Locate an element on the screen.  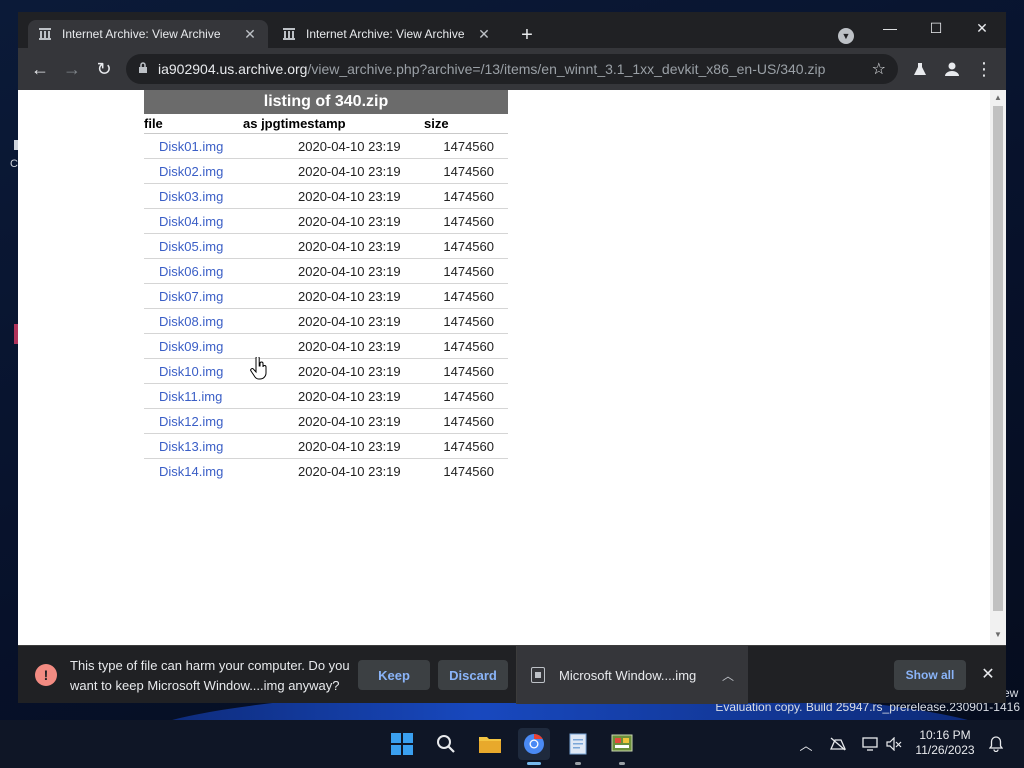
table-header: file as jpgtimestamp size is located at coordinates (326, 124).